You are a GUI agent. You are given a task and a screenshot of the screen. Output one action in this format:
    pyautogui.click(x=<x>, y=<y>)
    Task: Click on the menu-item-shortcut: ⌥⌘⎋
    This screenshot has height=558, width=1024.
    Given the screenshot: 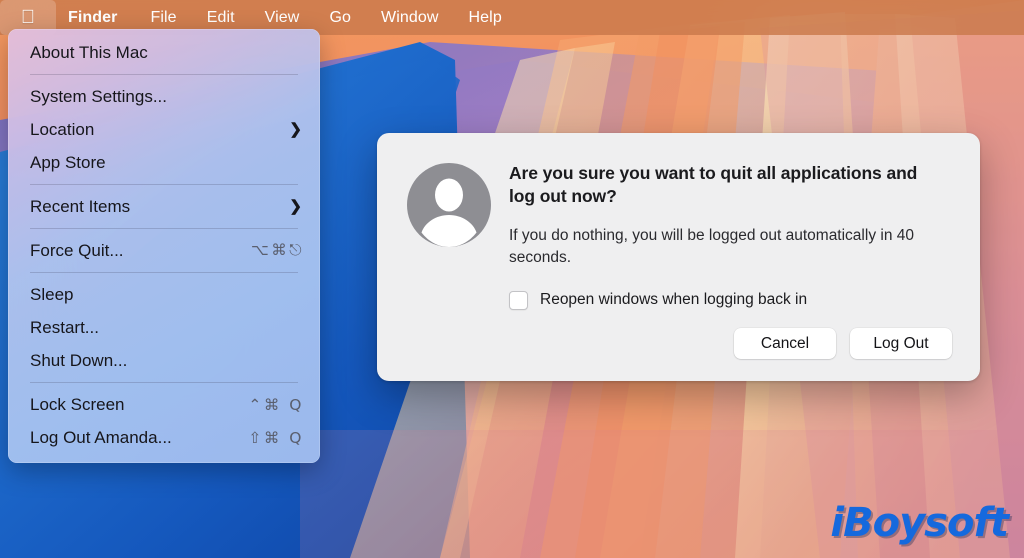 What is the action you would take?
    pyautogui.click(x=277, y=250)
    